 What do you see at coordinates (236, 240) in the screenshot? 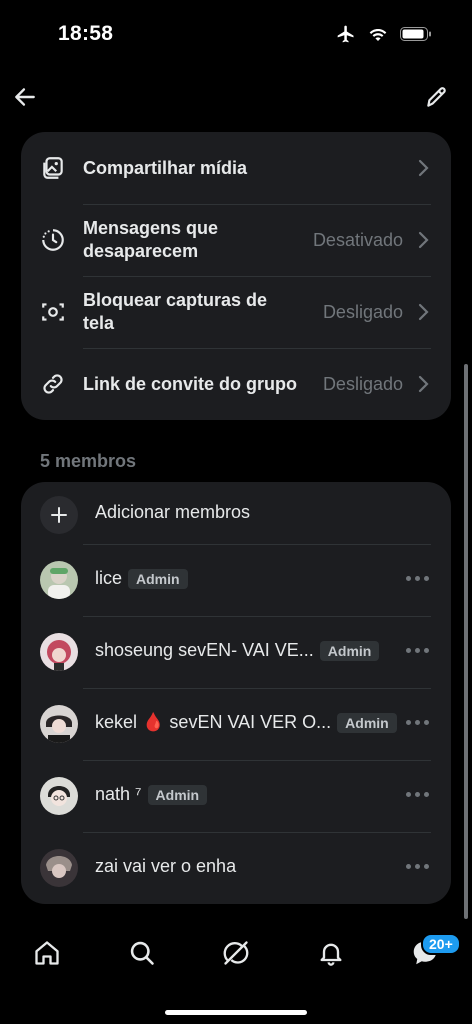
I see `setting-disappearing-messages: Mensagens que desaparecem Desativado` at bounding box center [236, 240].